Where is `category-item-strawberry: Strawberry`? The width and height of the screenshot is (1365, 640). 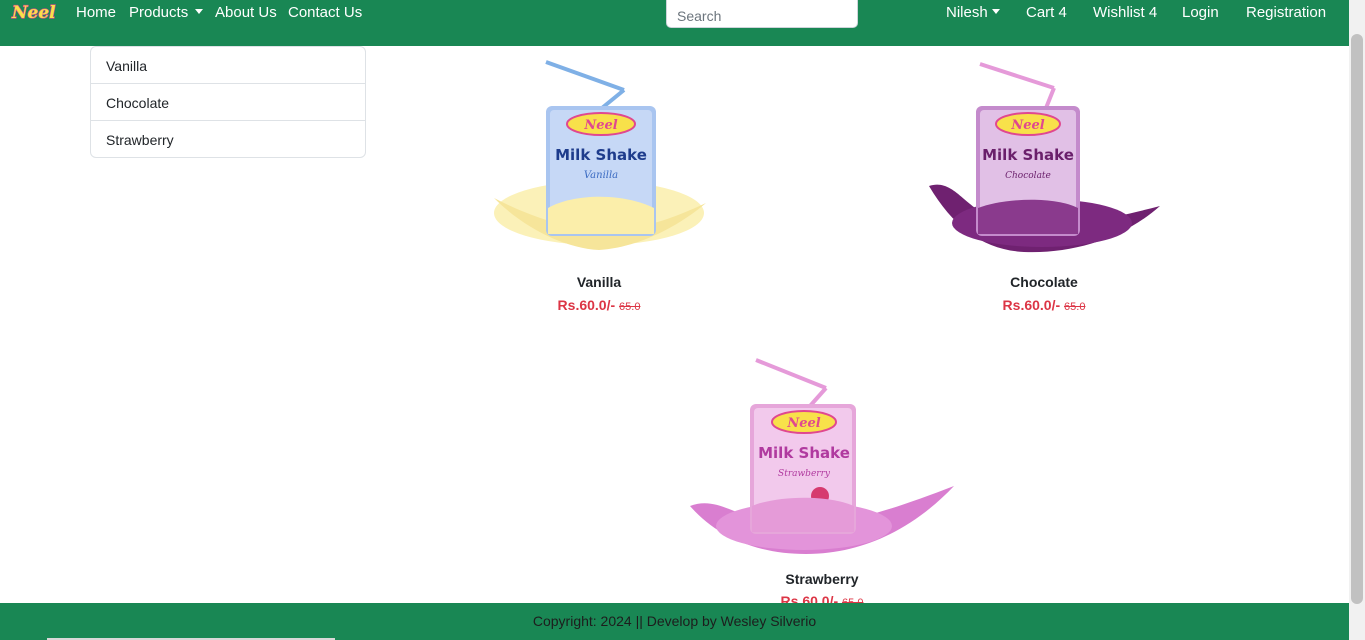
category-item-strawberry: Strawberry is located at coordinates (228, 139).